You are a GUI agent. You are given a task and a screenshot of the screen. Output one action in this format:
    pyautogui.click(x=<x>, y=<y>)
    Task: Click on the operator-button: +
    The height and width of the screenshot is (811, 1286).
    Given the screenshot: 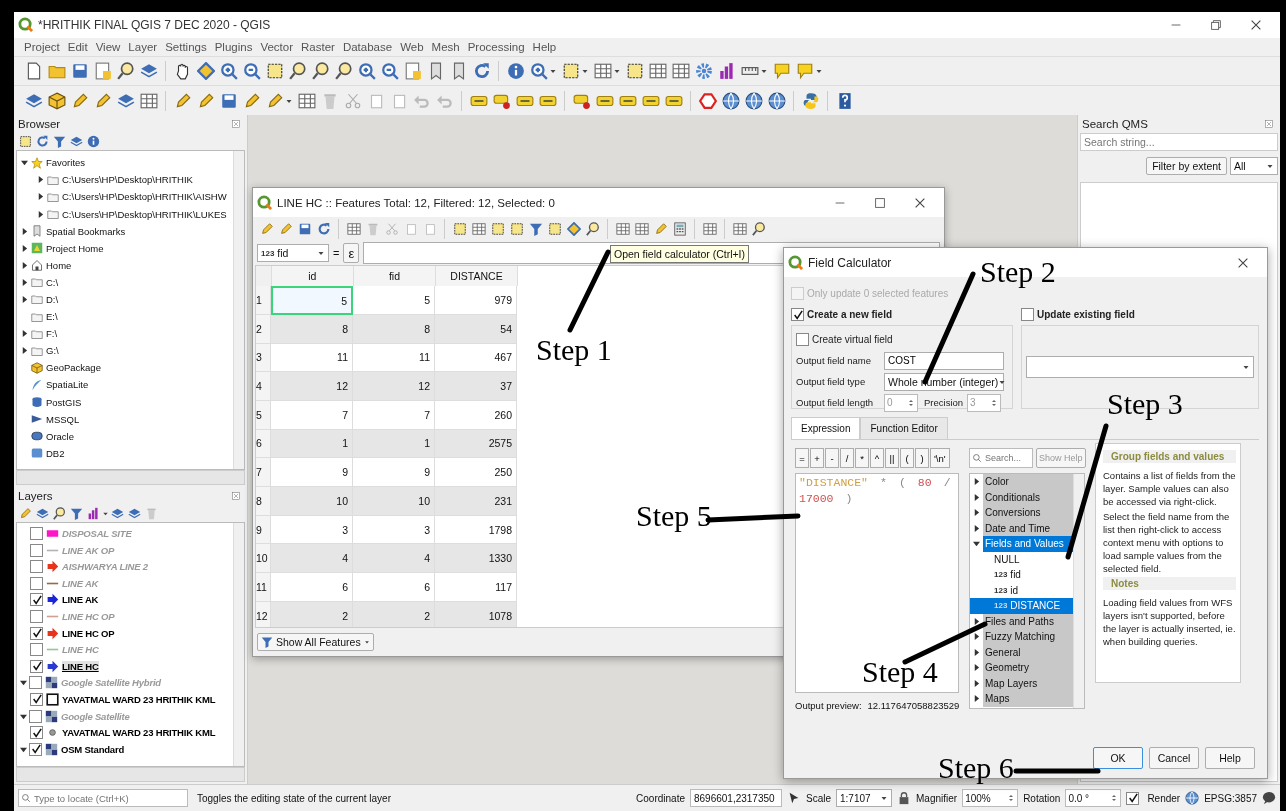 What is the action you would take?
    pyautogui.click(x=817, y=458)
    